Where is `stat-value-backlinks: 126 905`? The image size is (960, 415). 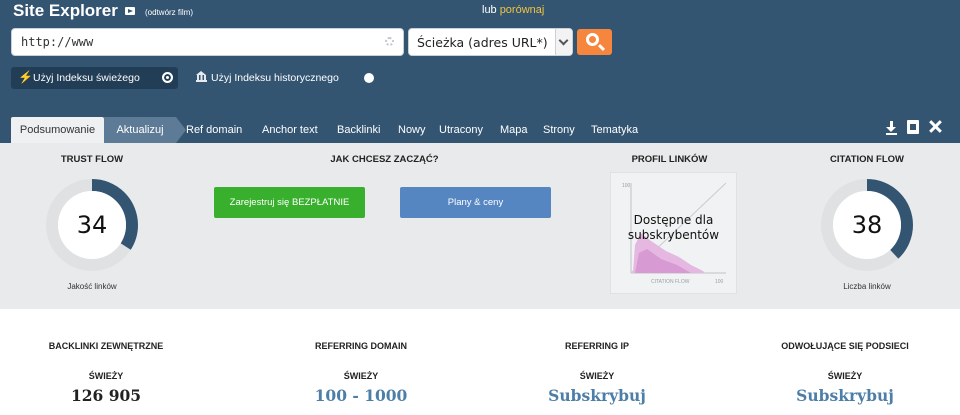 stat-value-backlinks: 126 905 is located at coordinates (106, 395).